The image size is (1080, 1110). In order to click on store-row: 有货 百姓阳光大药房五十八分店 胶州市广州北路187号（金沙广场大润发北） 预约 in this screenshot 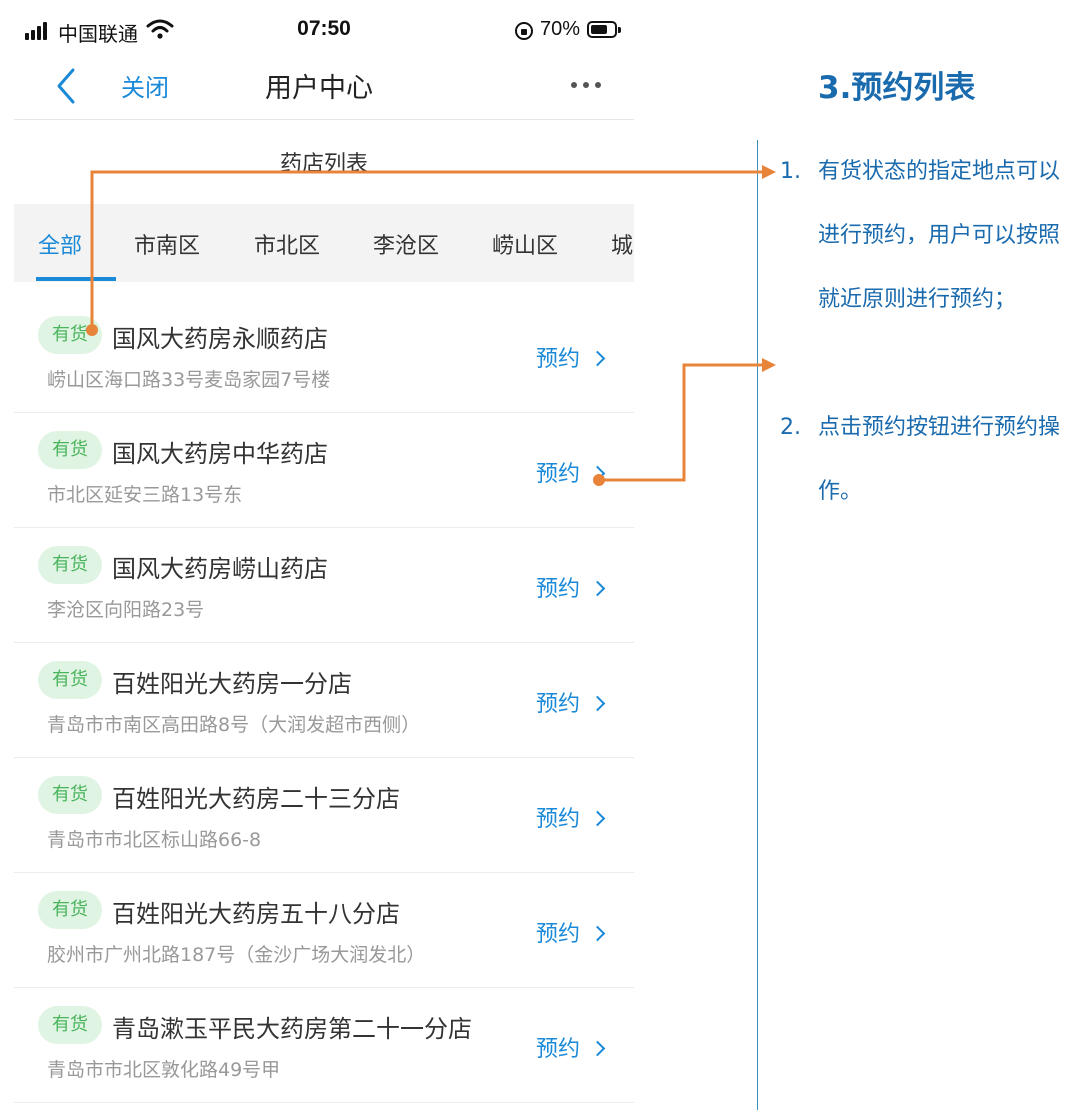, I will do `click(324, 930)`.